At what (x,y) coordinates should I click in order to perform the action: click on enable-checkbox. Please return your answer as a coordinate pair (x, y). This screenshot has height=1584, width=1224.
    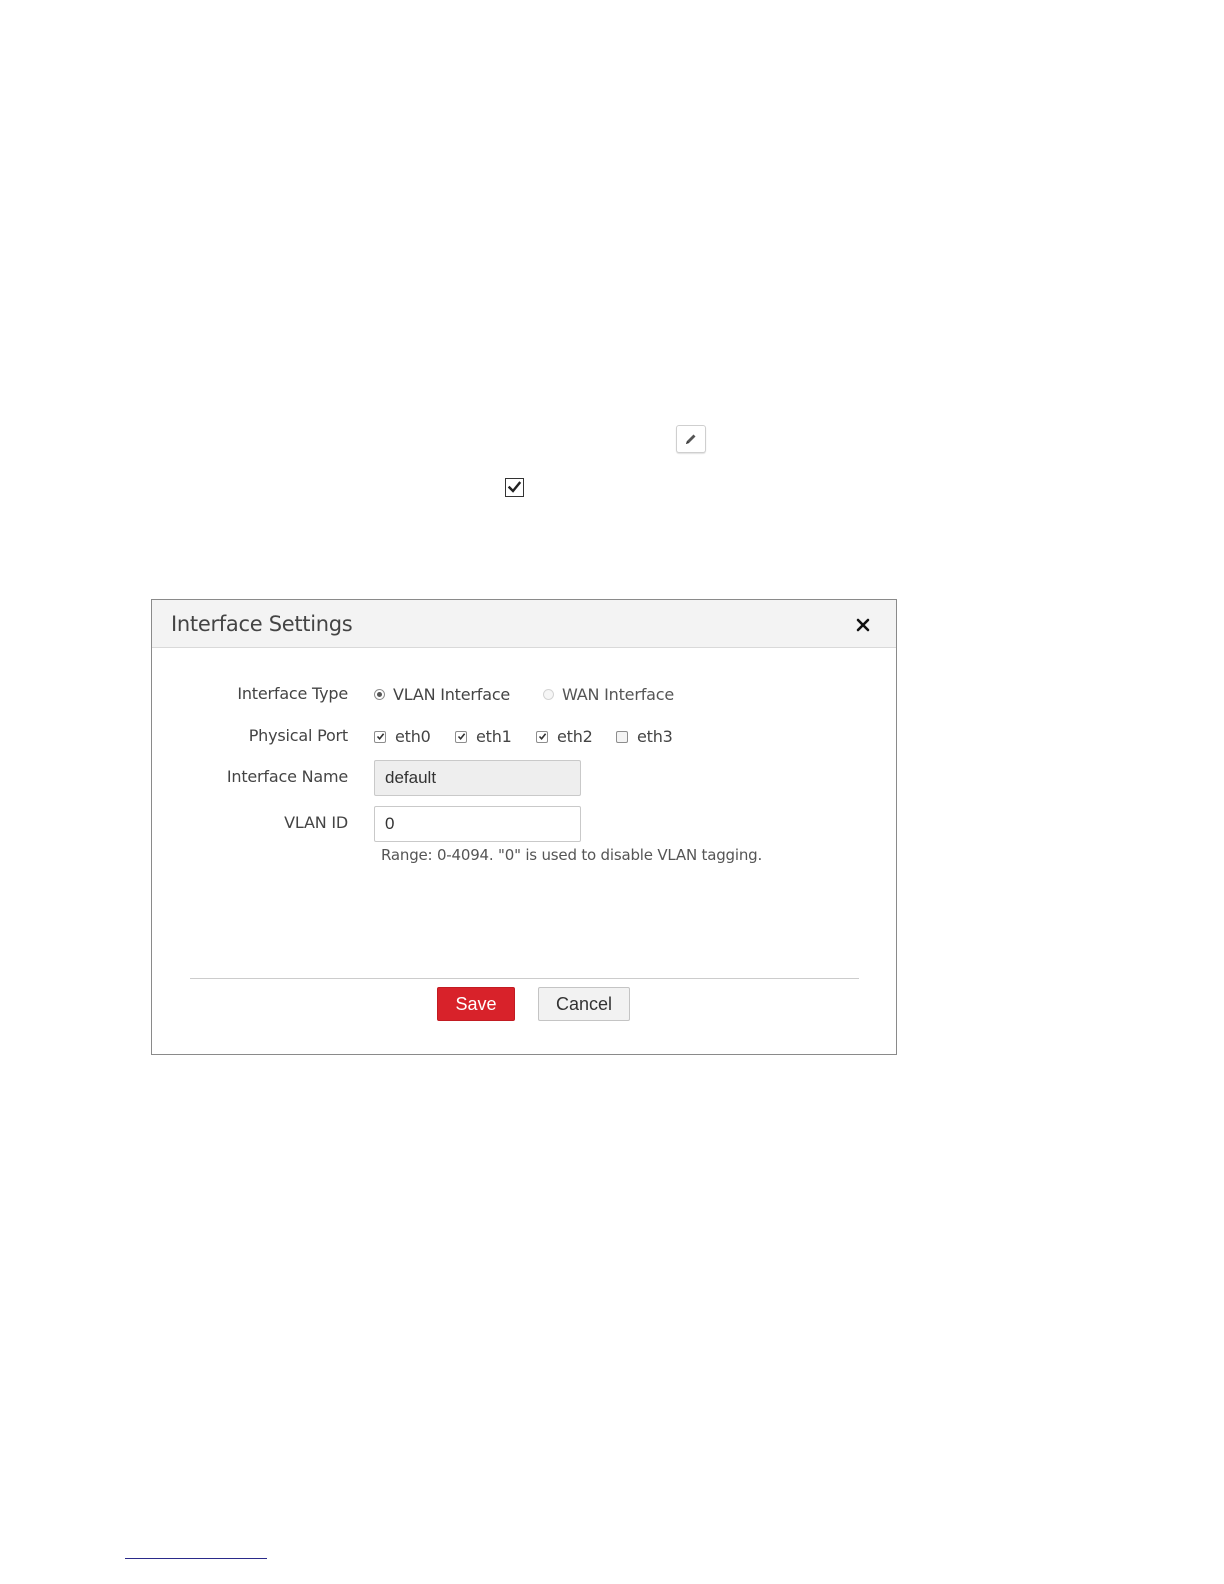
    Looking at the image, I should click on (514, 487).